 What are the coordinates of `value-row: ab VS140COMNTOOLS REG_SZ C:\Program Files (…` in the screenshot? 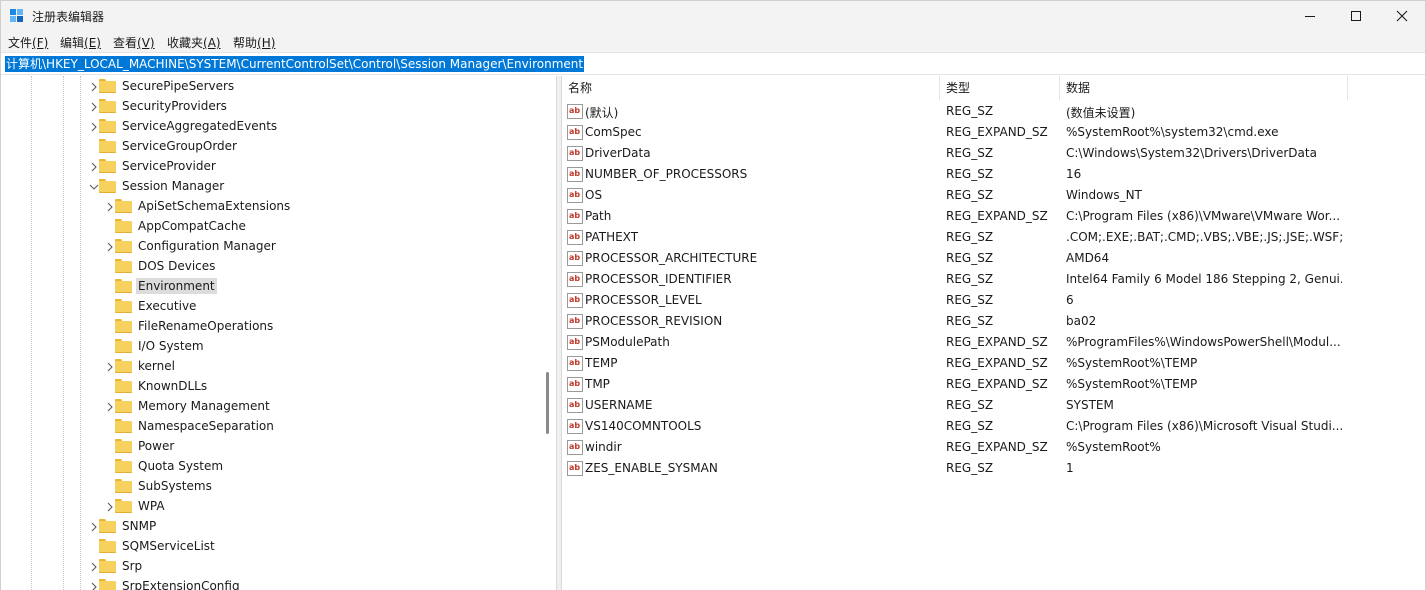 It's located at (993, 426).